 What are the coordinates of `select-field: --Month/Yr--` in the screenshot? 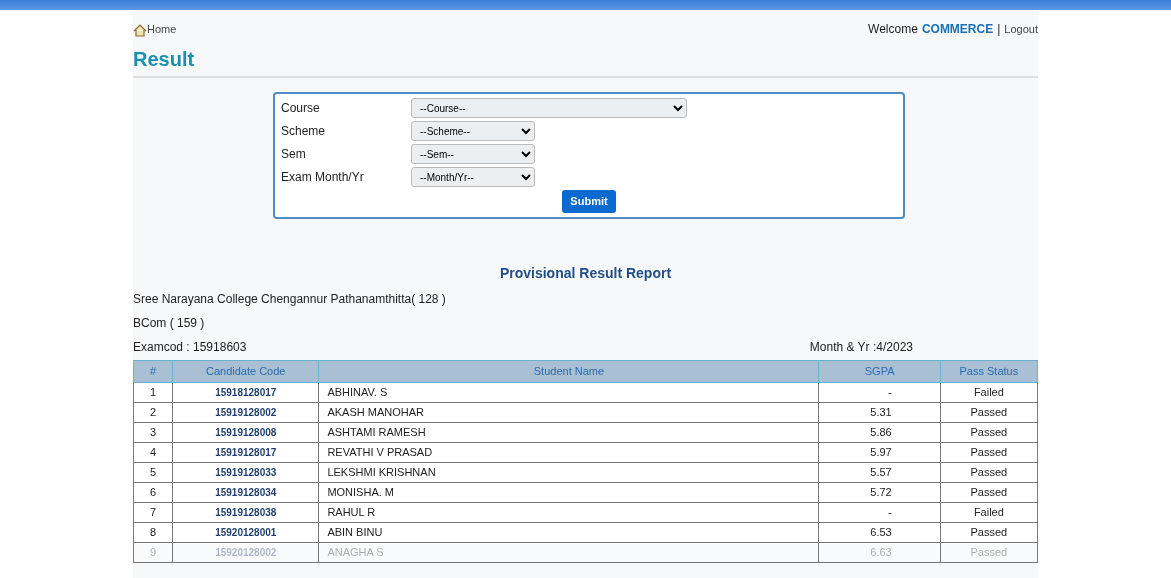 It's located at (473, 177).